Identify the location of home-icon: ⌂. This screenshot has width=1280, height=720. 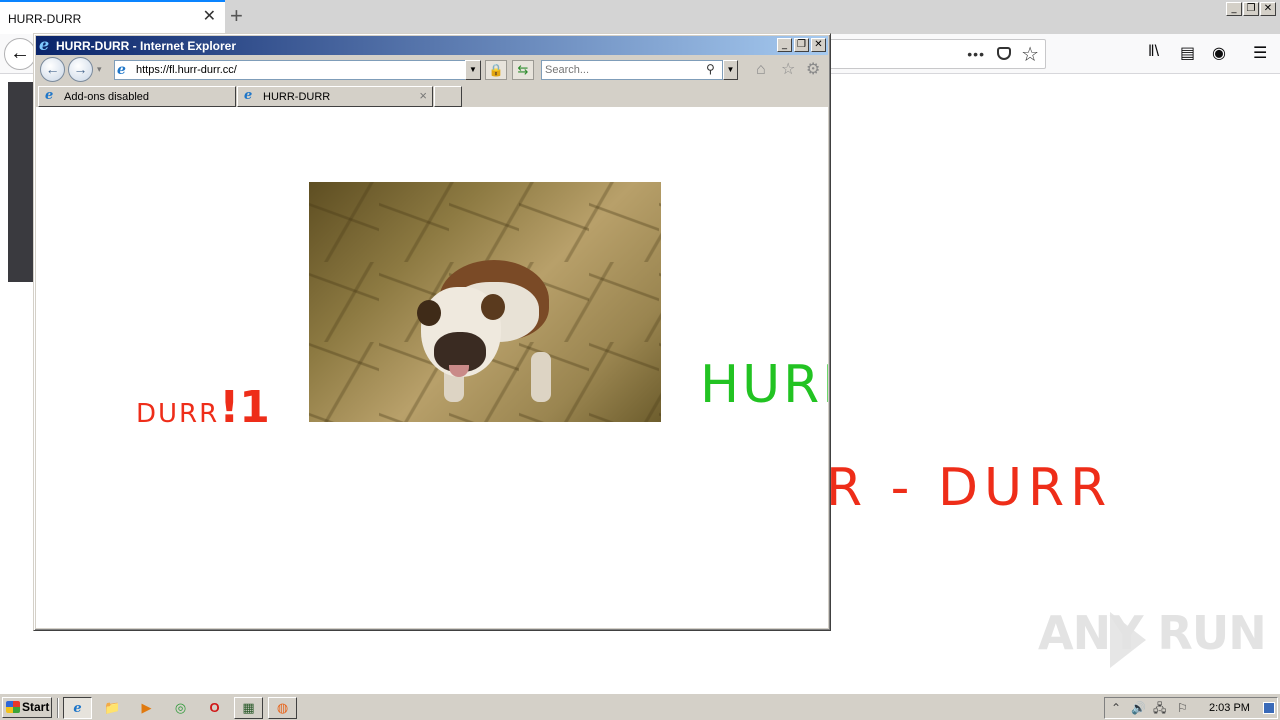
(761, 70).